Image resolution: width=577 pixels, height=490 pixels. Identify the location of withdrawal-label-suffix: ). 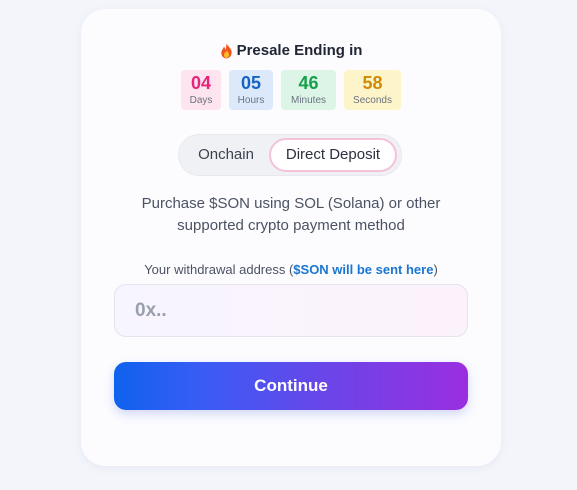
(435, 269).